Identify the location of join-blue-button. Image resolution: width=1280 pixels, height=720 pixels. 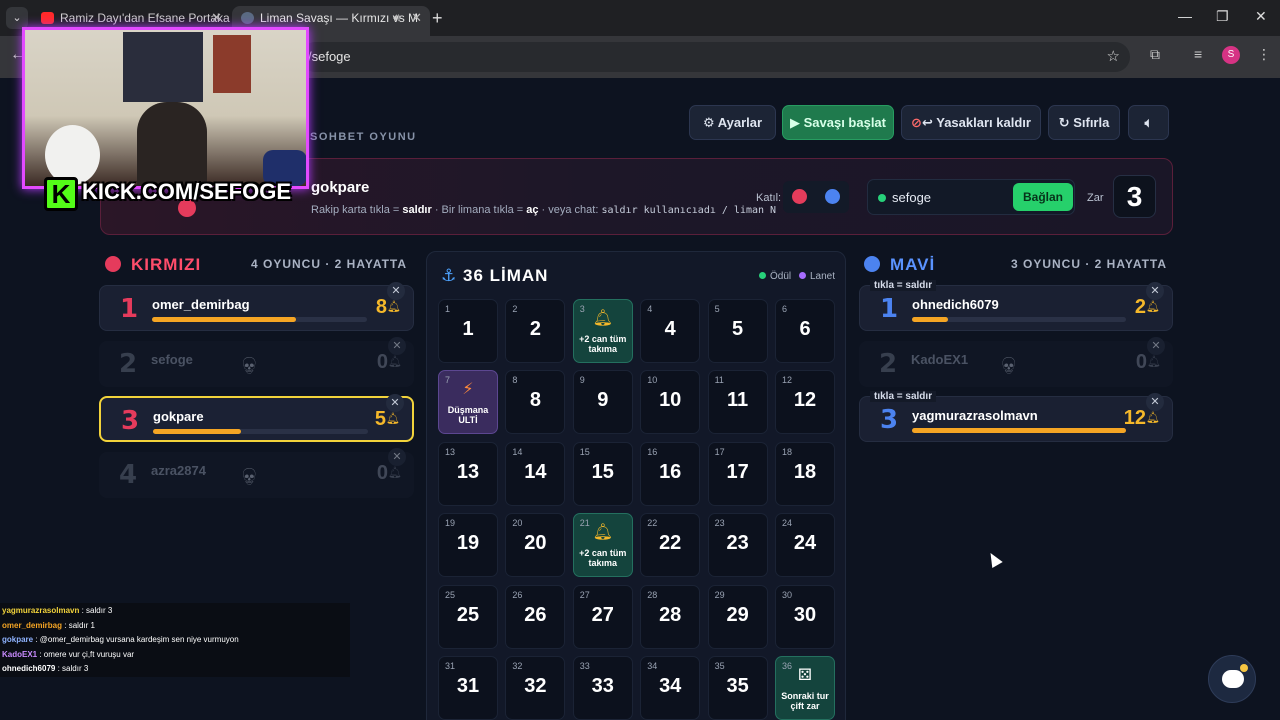
(832, 196).